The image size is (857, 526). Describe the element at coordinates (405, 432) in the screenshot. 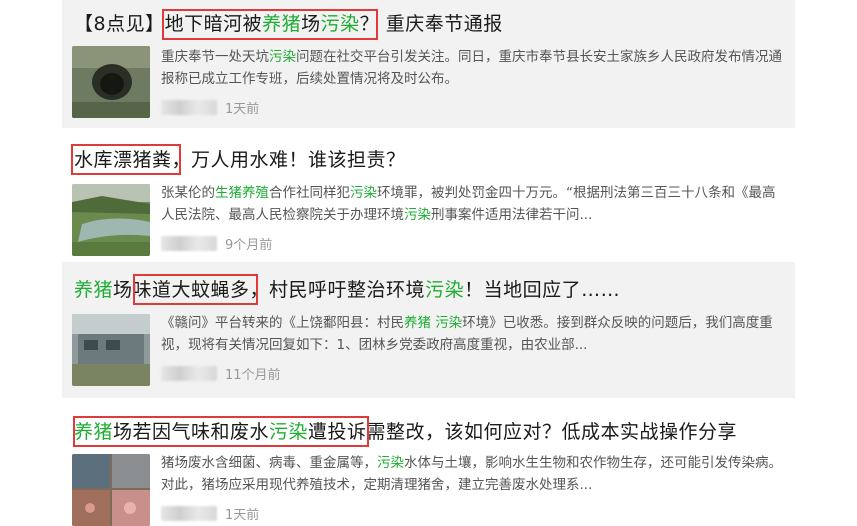

I see `article-title: 养猪场若因气味和废水污染遭投诉需整改，该如何应对？低成本实战操作分享` at that location.